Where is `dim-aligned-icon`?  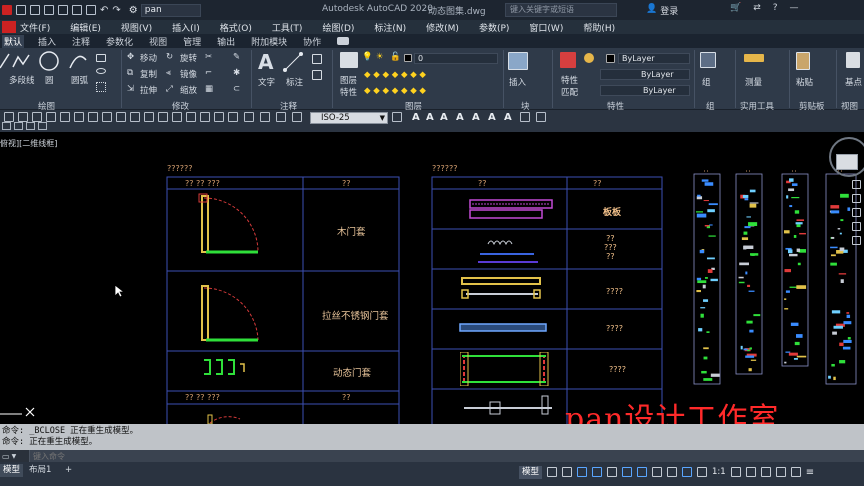
dim-aligned-icon is located at coordinates (23, 117).